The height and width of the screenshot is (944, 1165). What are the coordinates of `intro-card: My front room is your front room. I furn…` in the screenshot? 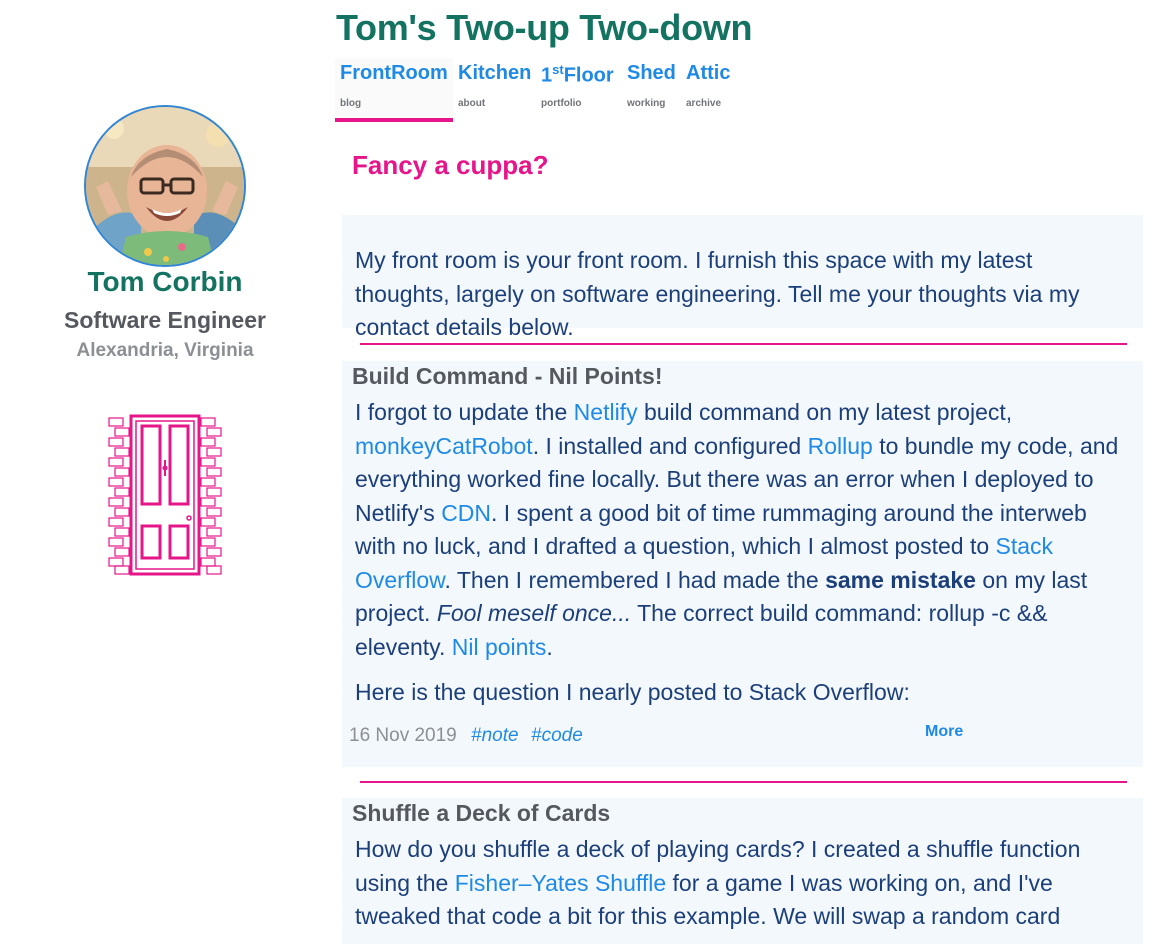 It's located at (742, 277).